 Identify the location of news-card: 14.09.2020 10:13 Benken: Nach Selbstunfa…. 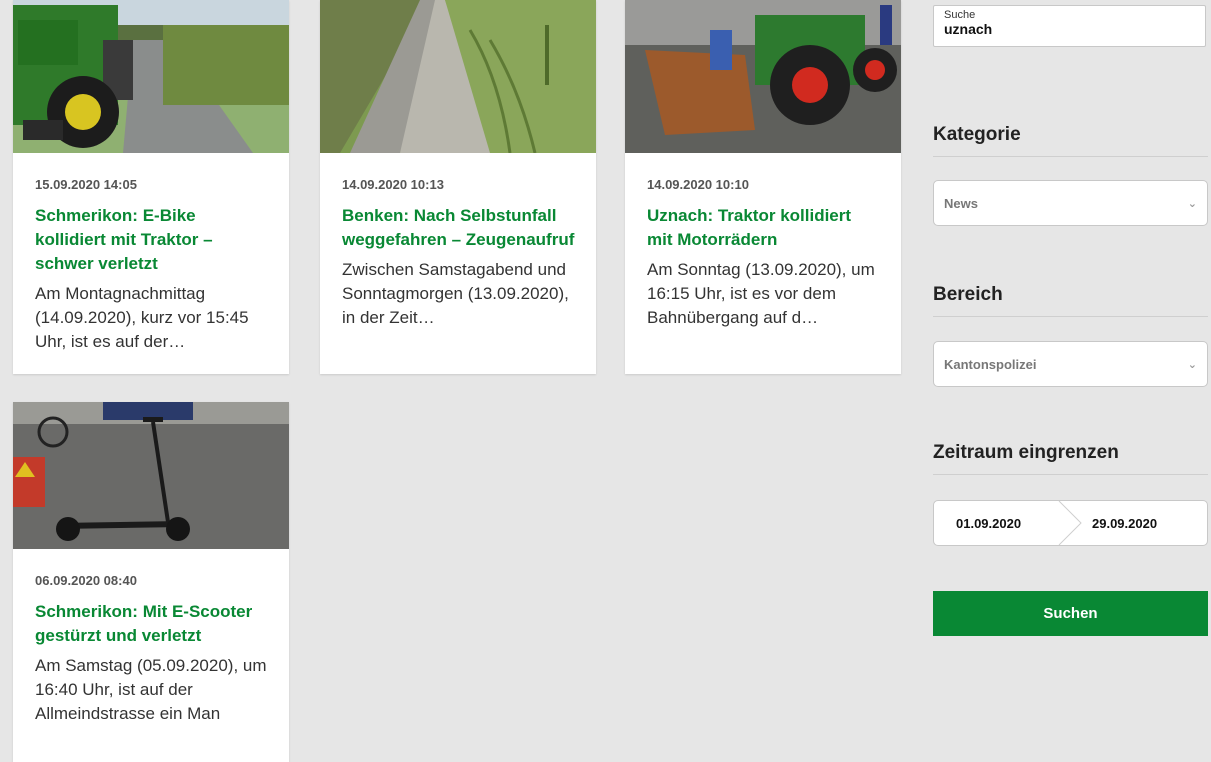
(458, 187).